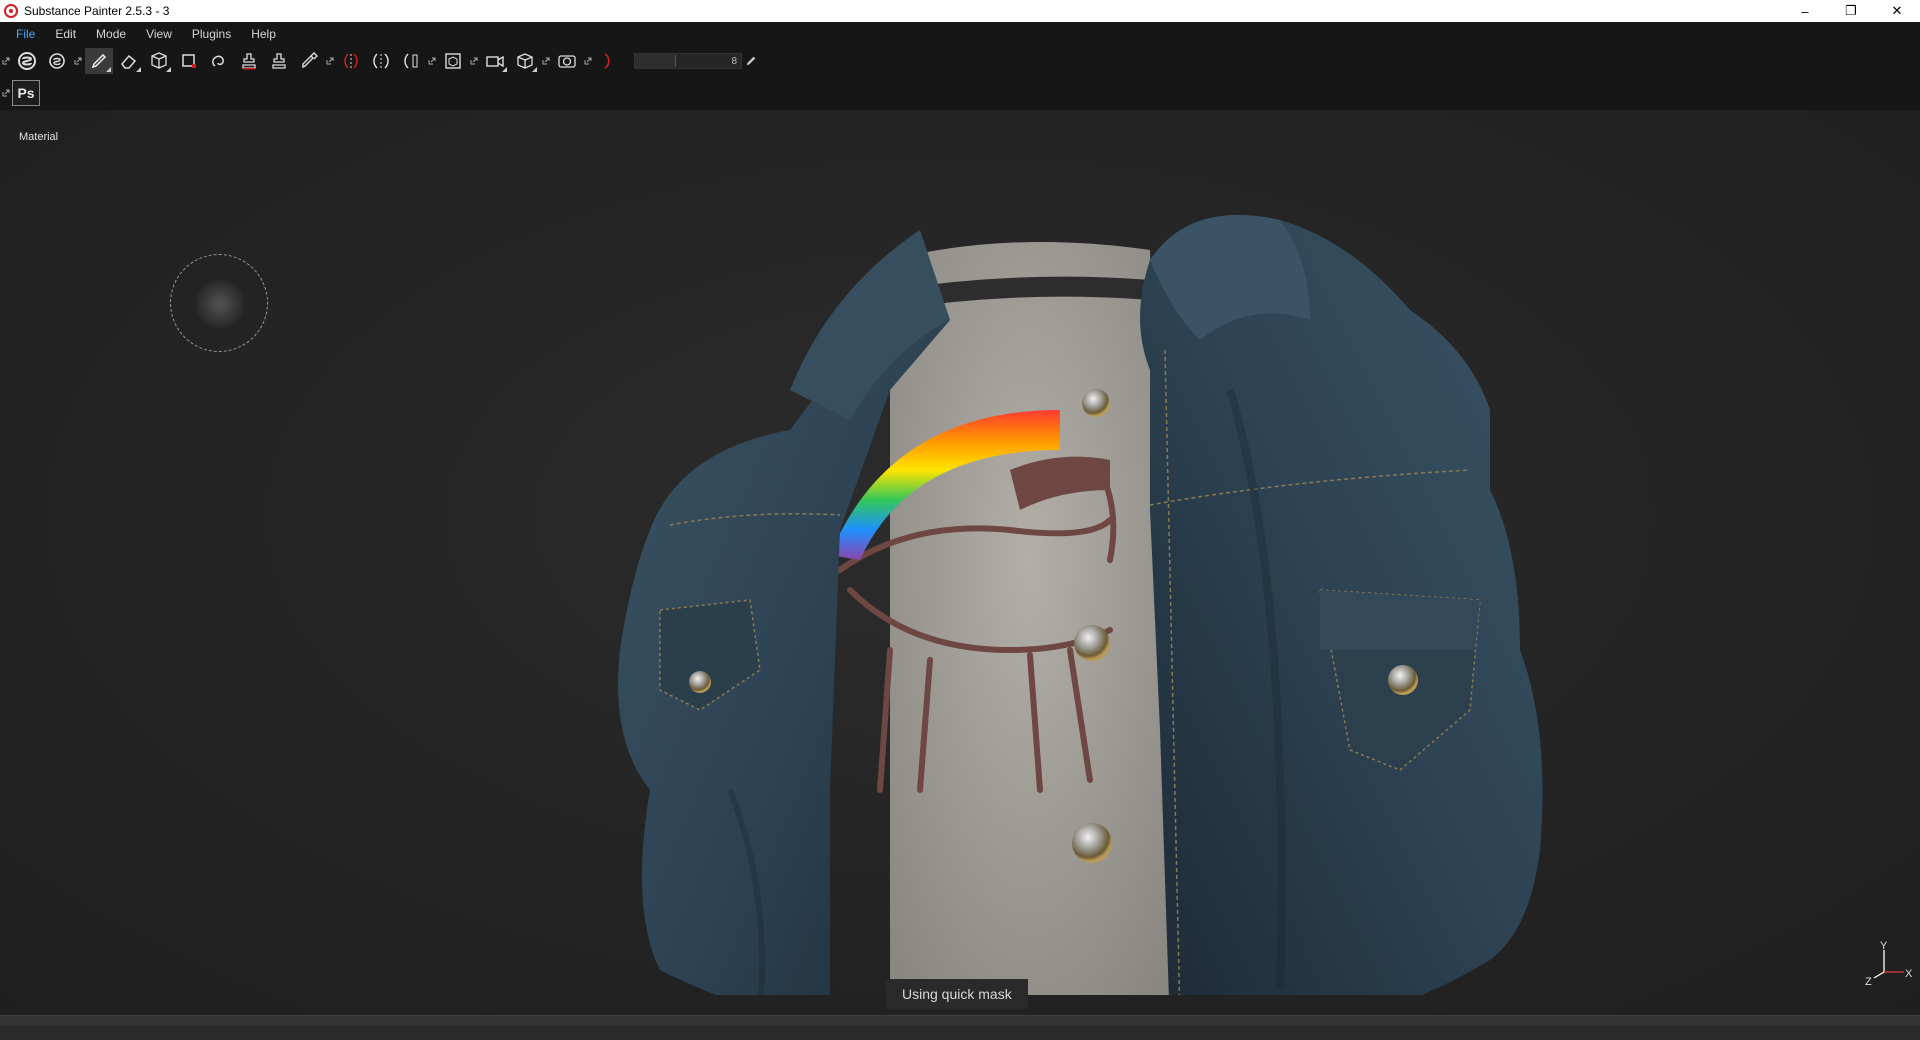 Image resolution: width=1920 pixels, height=1040 pixels. Describe the element at coordinates (26, 93) in the screenshot. I see `photoshop-export-button: Ps` at that location.